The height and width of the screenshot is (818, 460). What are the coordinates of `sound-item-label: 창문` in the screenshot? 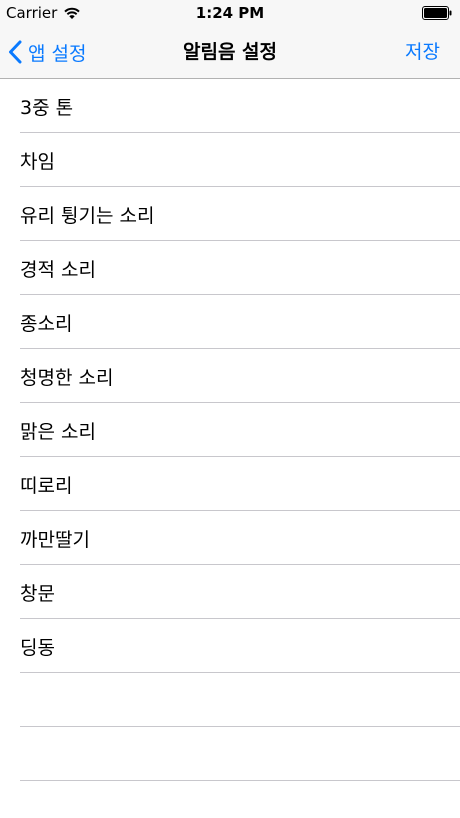 It's located at (37, 593).